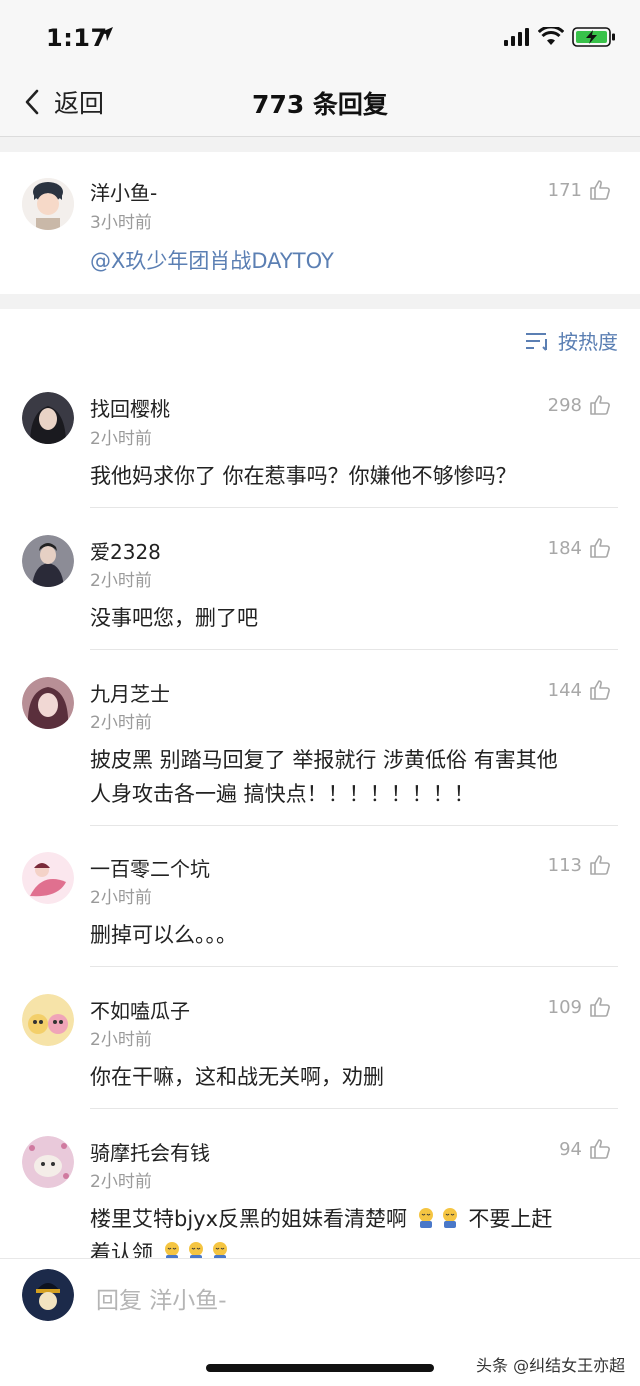  Describe the element at coordinates (588, 342) in the screenshot. I see `sort-label: 按热度` at that location.